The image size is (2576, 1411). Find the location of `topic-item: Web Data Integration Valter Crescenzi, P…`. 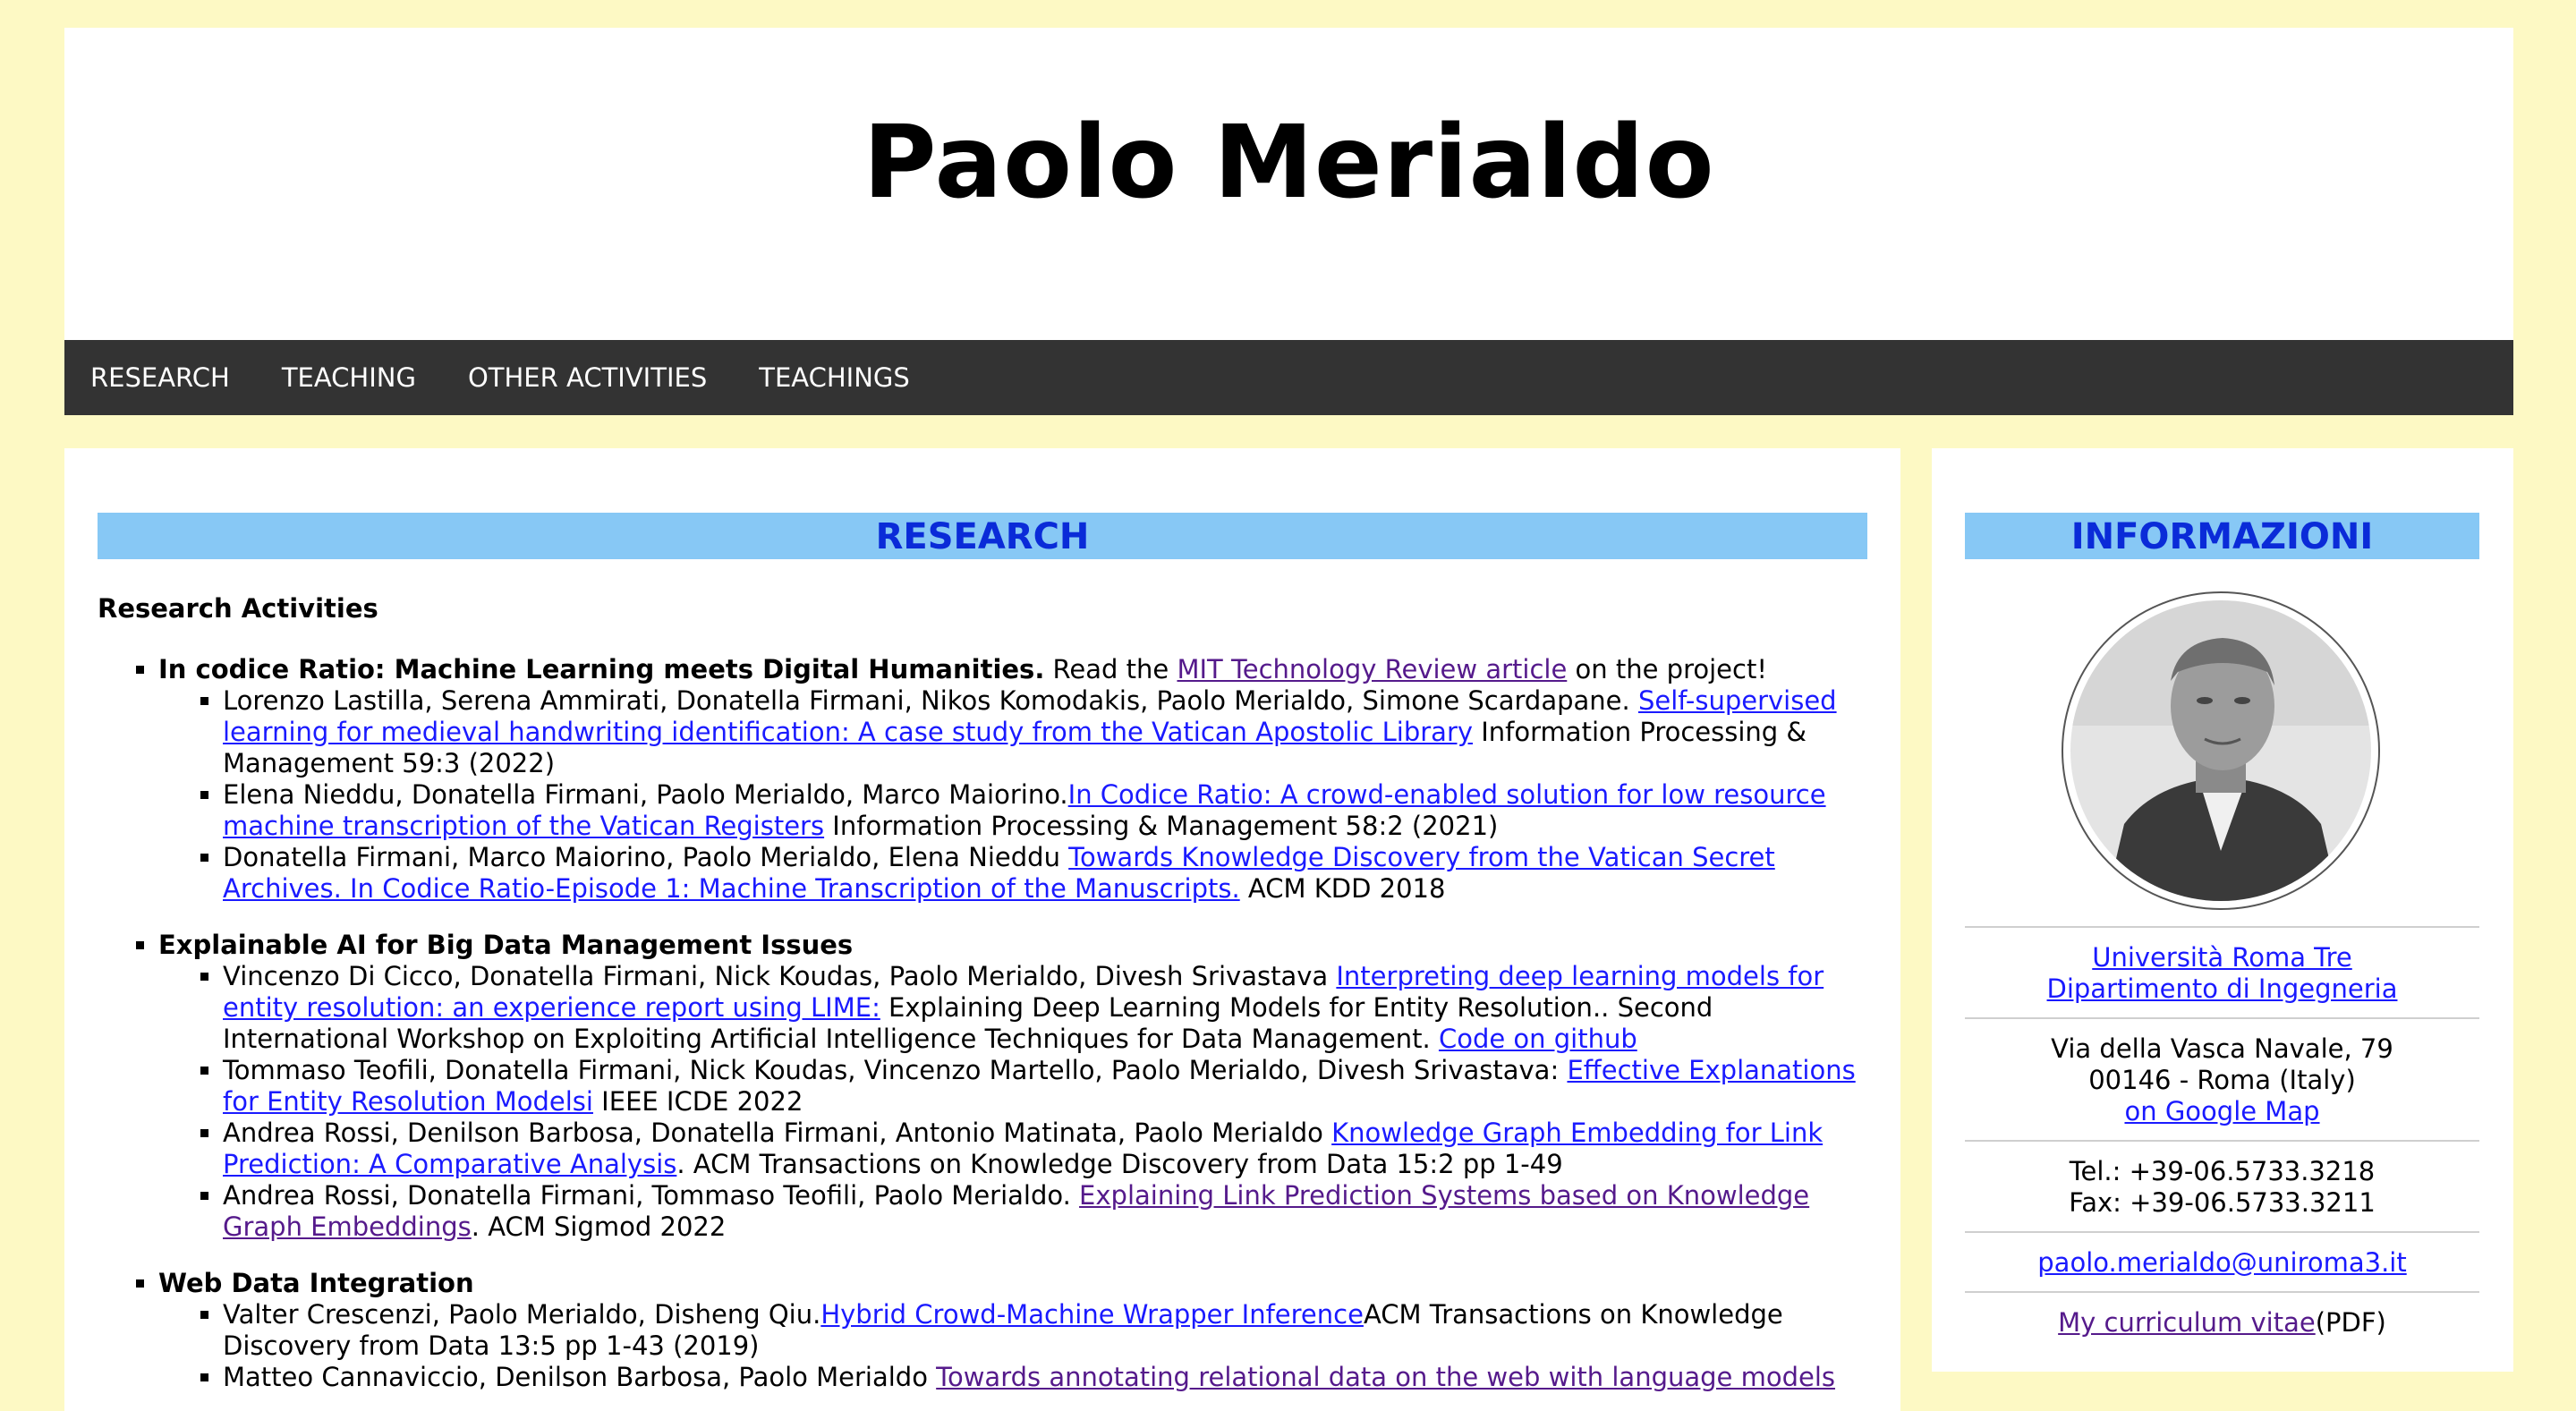

topic-item: Web Data Integration Valter Crescenzi, P… is located at coordinates (1018, 1330).